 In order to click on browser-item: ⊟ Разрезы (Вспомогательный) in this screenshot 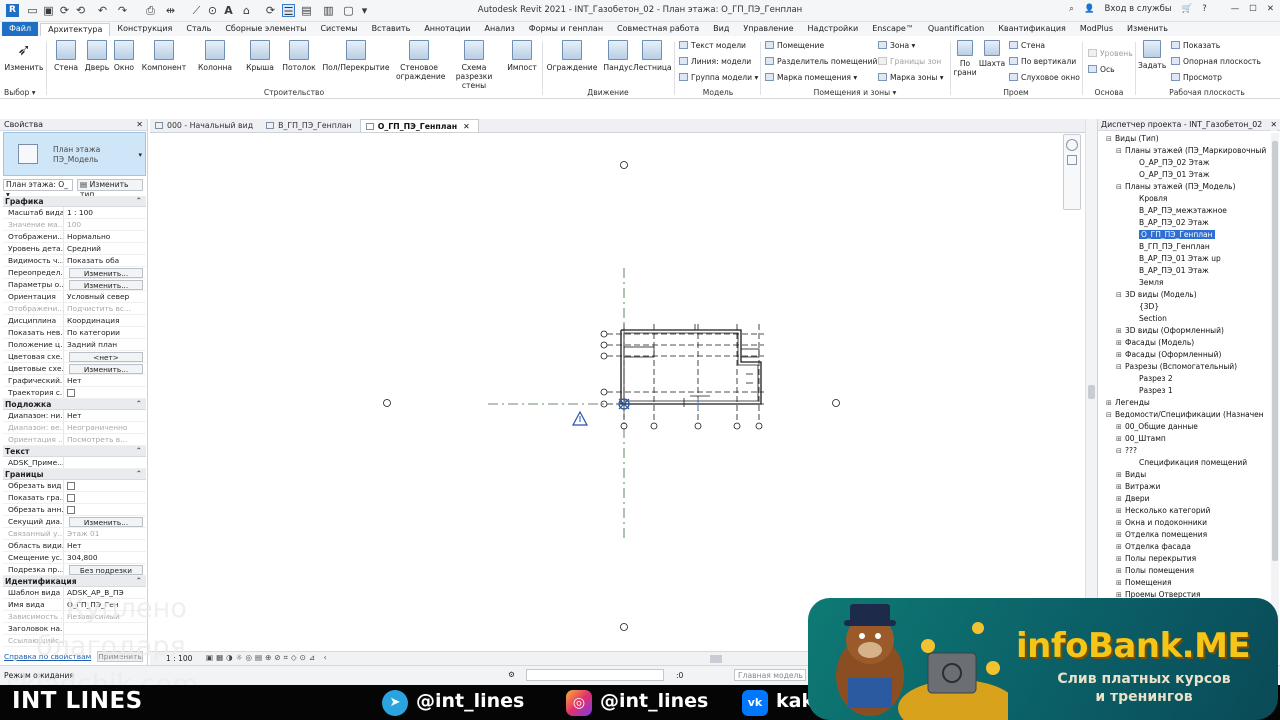, I will do `click(1176, 367)`.